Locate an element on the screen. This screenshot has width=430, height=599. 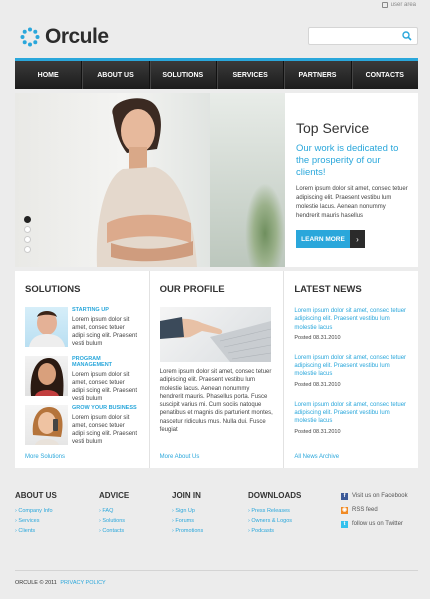
rss-link: ◉ RSS feed is located at coordinates (374, 510).